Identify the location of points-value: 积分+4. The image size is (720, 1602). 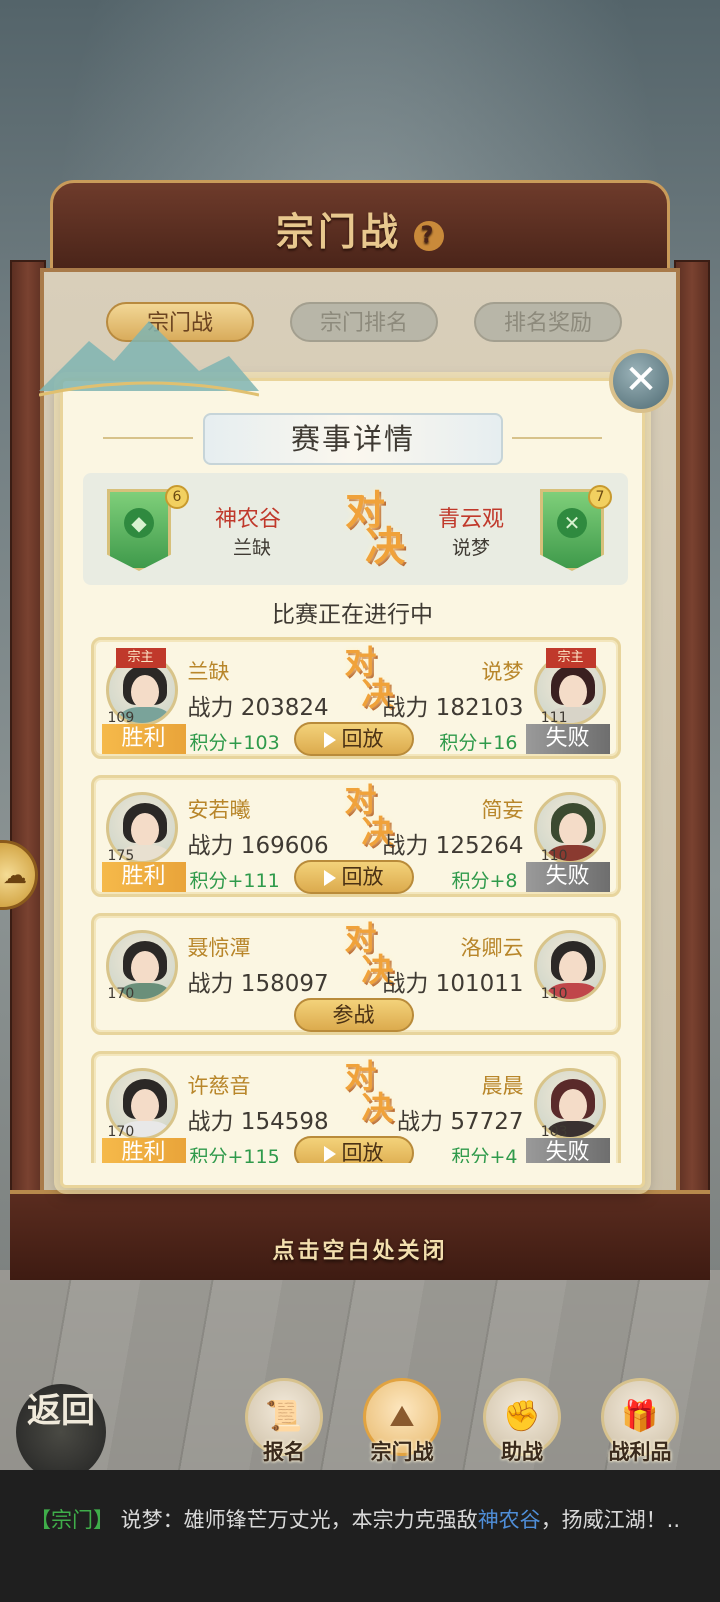
(484, 1154).